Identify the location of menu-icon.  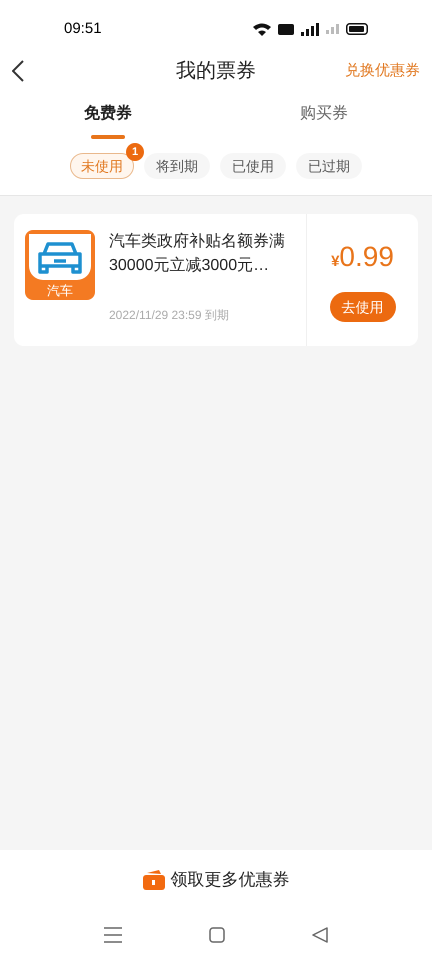
(113, 935).